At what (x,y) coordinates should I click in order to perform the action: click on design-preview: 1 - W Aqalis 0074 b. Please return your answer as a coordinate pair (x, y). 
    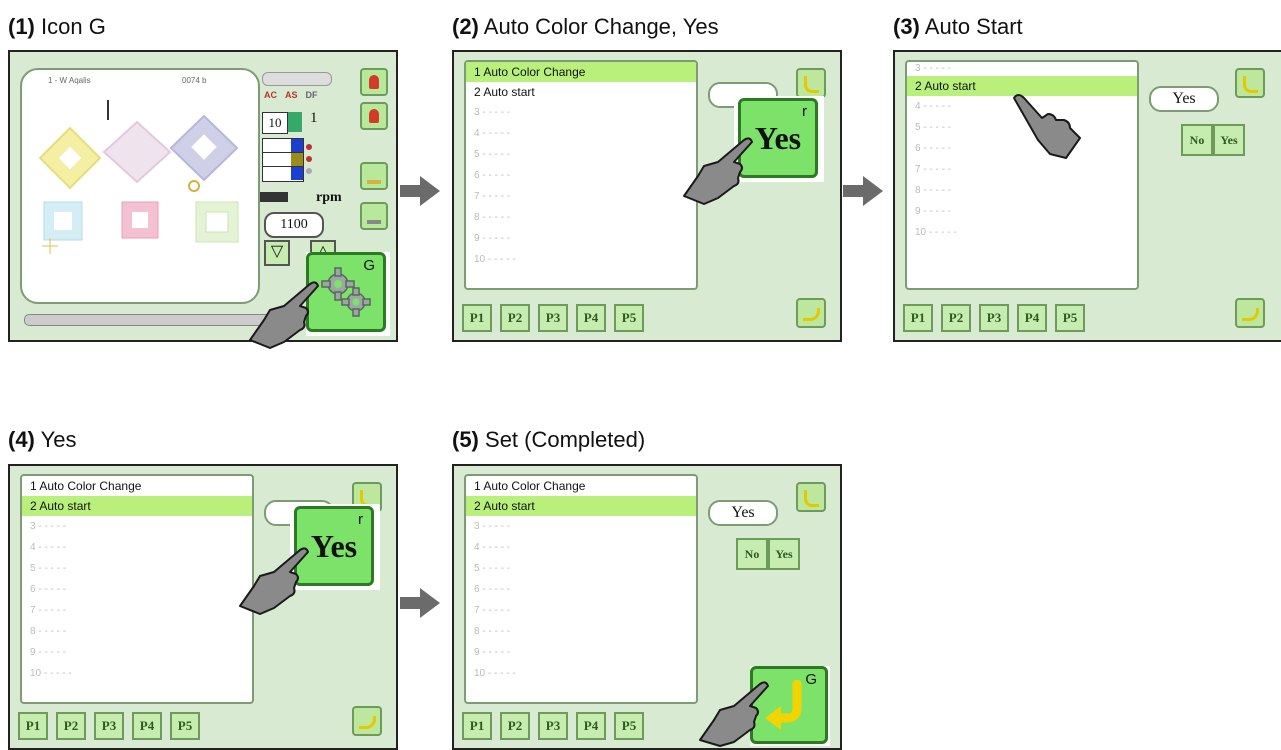
    Looking at the image, I should click on (140, 186).